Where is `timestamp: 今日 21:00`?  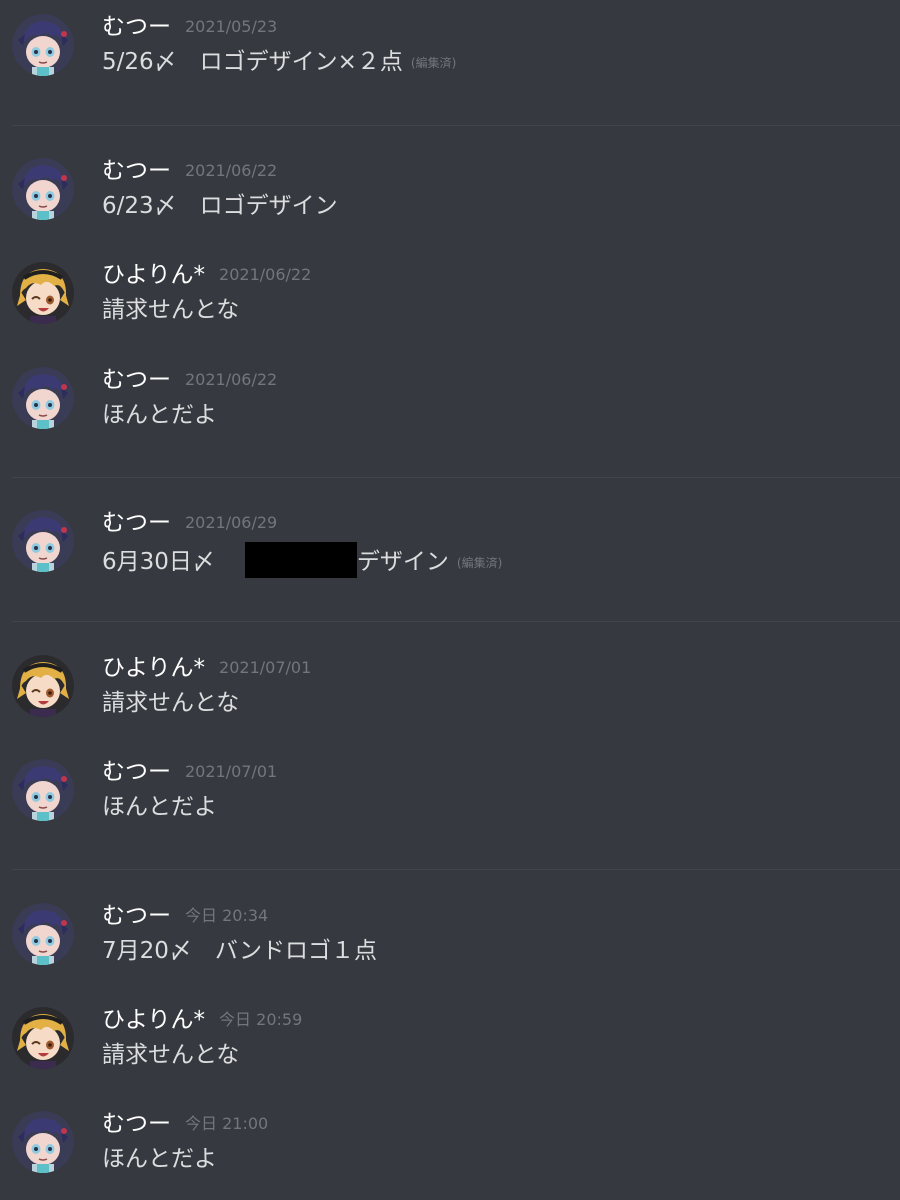
timestamp: 今日 21:00 is located at coordinates (227, 1123).